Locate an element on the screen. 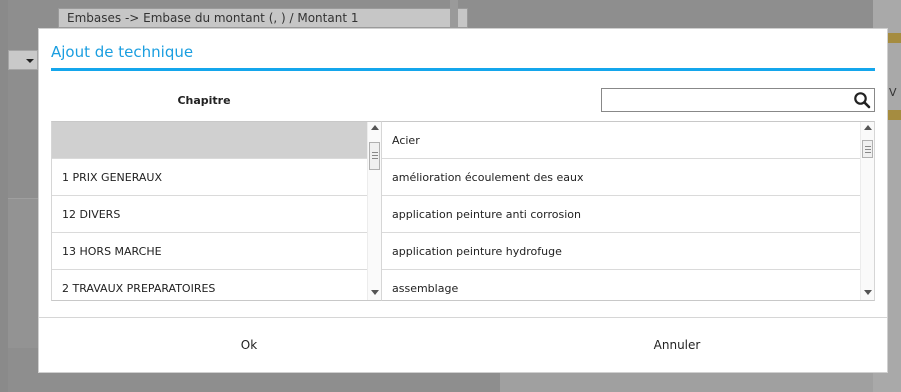 The height and width of the screenshot is (392, 901). list-item is located at coordinates (209, 140).